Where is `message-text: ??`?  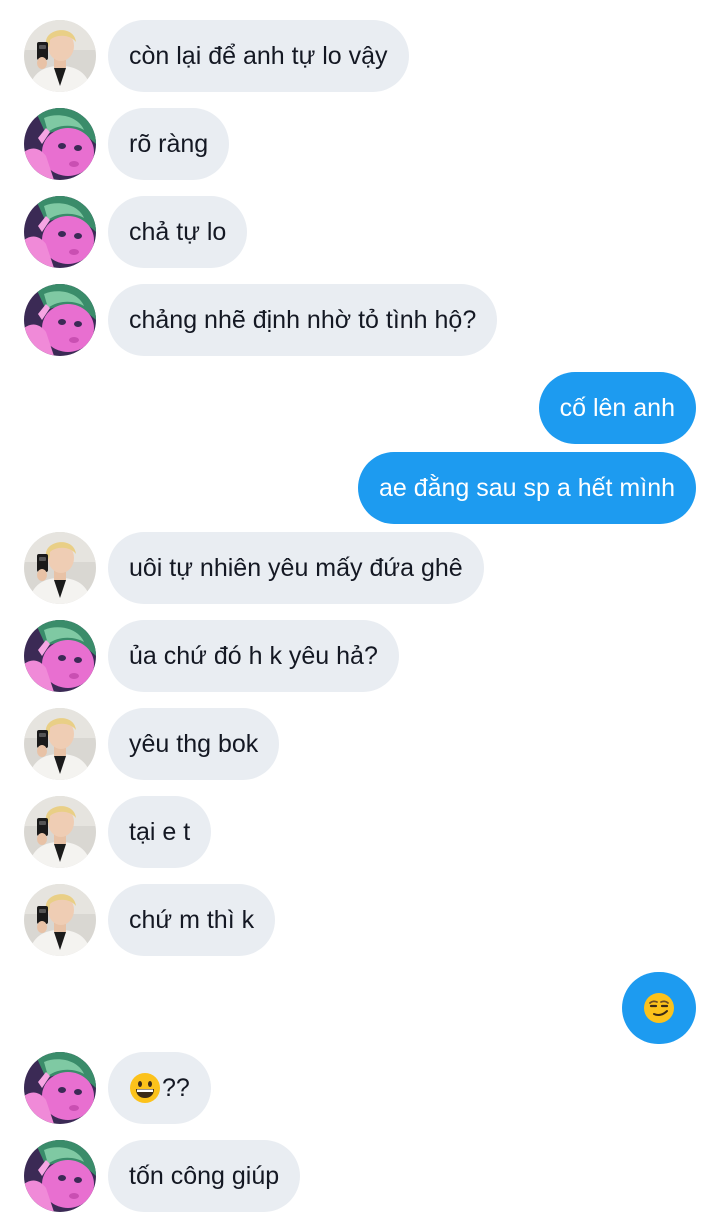 message-text: ?? is located at coordinates (176, 1087).